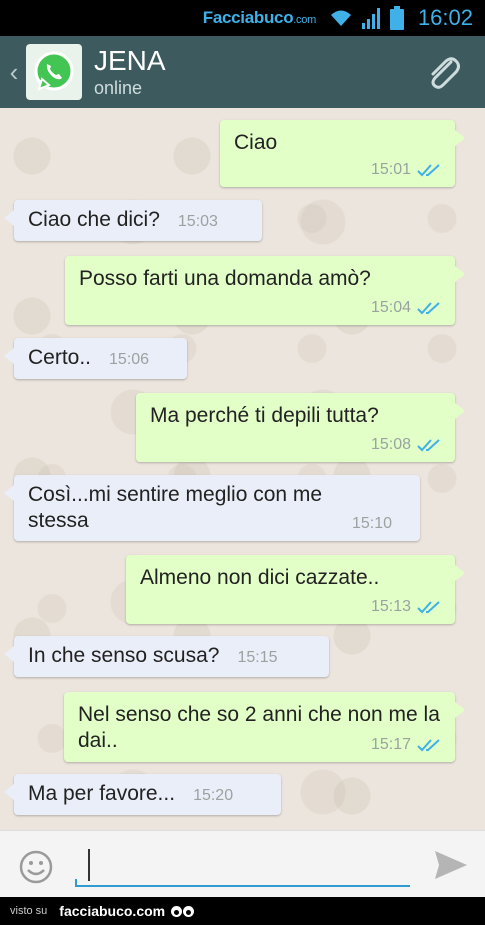 The width and height of the screenshot is (485, 925). Describe the element at coordinates (445, 17) in the screenshot. I see `status-time: 16:02` at that location.